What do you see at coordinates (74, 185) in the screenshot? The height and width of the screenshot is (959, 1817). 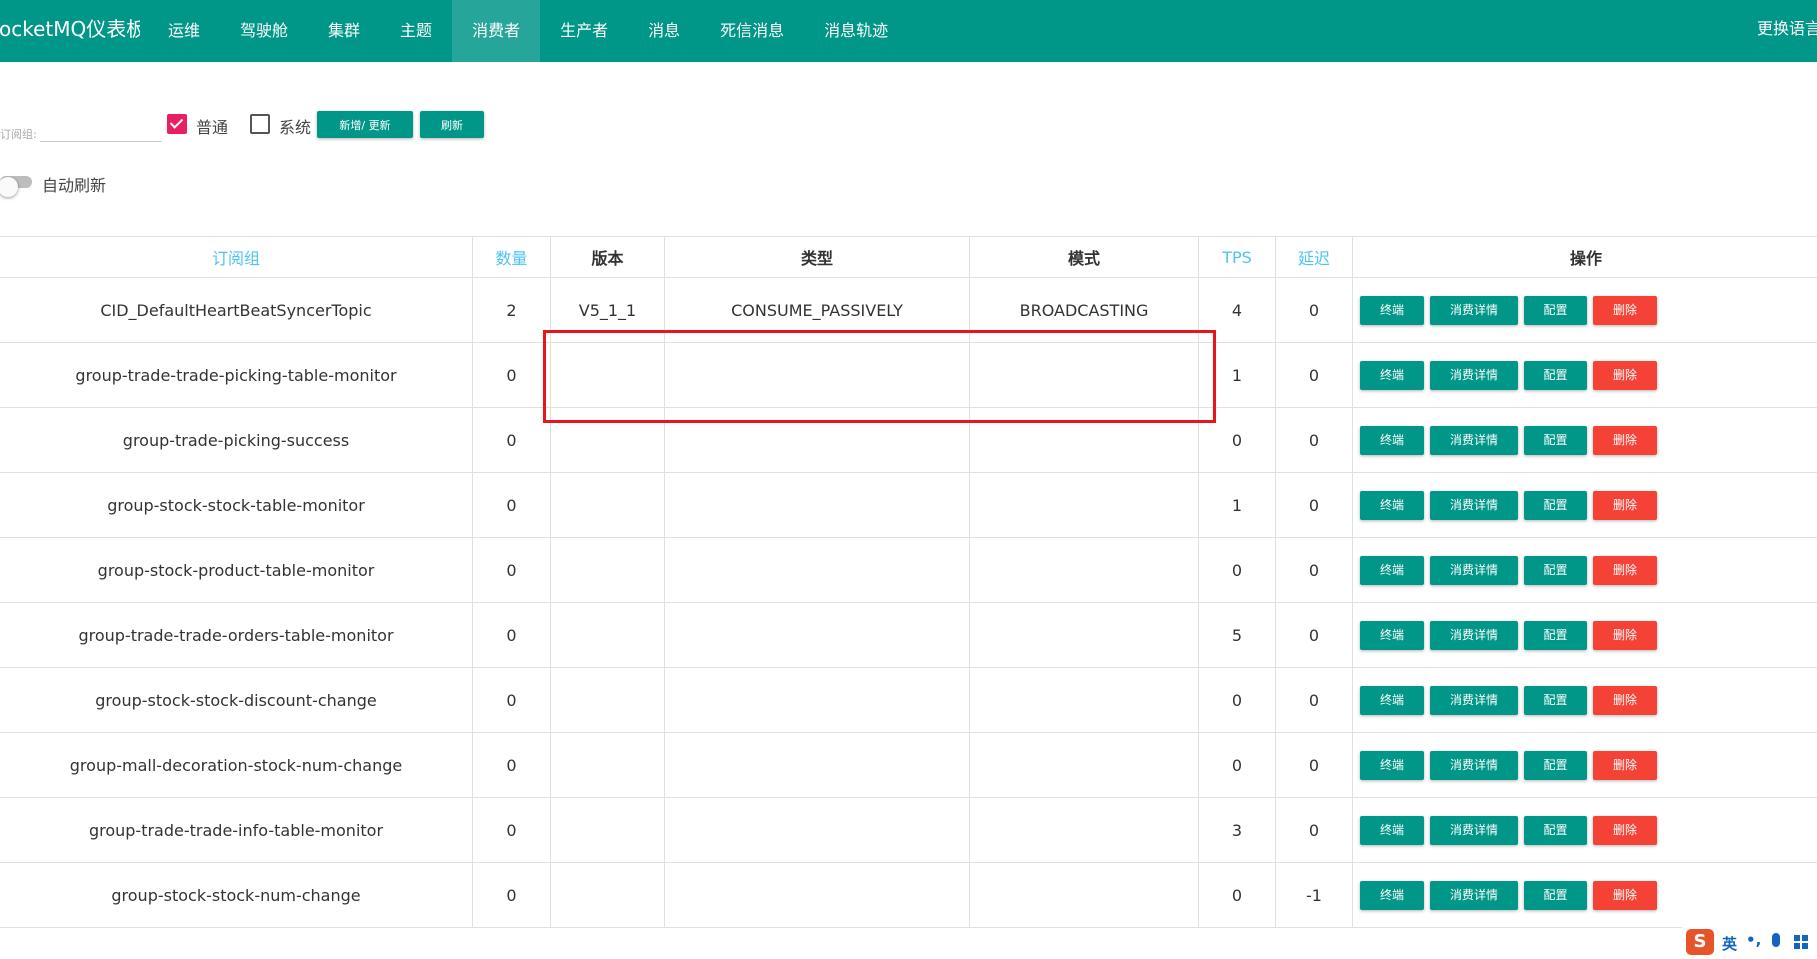 I see `auto-refresh-label: 自动刷新` at bounding box center [74, 185].